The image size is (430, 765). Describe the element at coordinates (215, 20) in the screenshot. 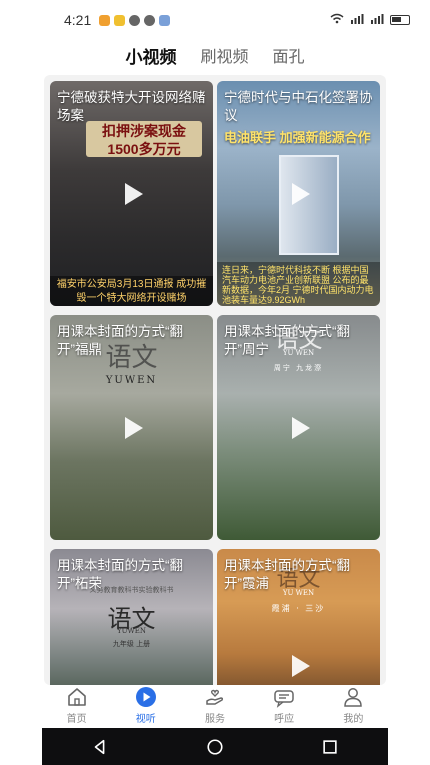

I see `status-bar: 4:21` at that location.